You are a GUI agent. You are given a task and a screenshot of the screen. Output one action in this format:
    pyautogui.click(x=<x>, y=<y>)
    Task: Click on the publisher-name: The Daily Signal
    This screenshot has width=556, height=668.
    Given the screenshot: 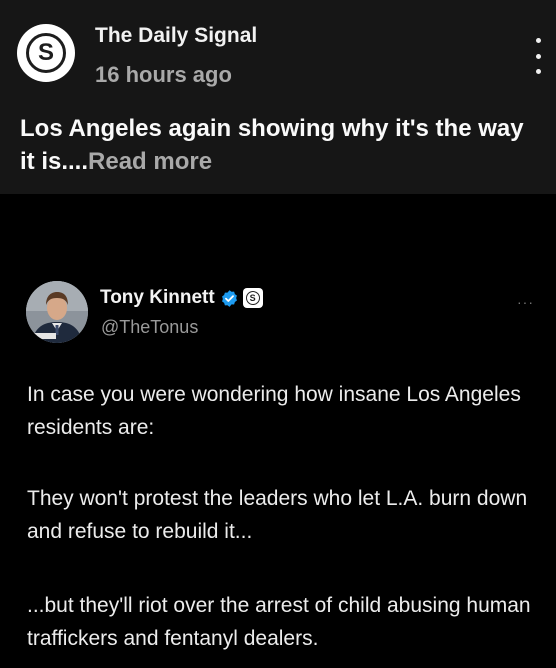 What is the action you would take?
    pyautogui.click(x=176, y=36)
    